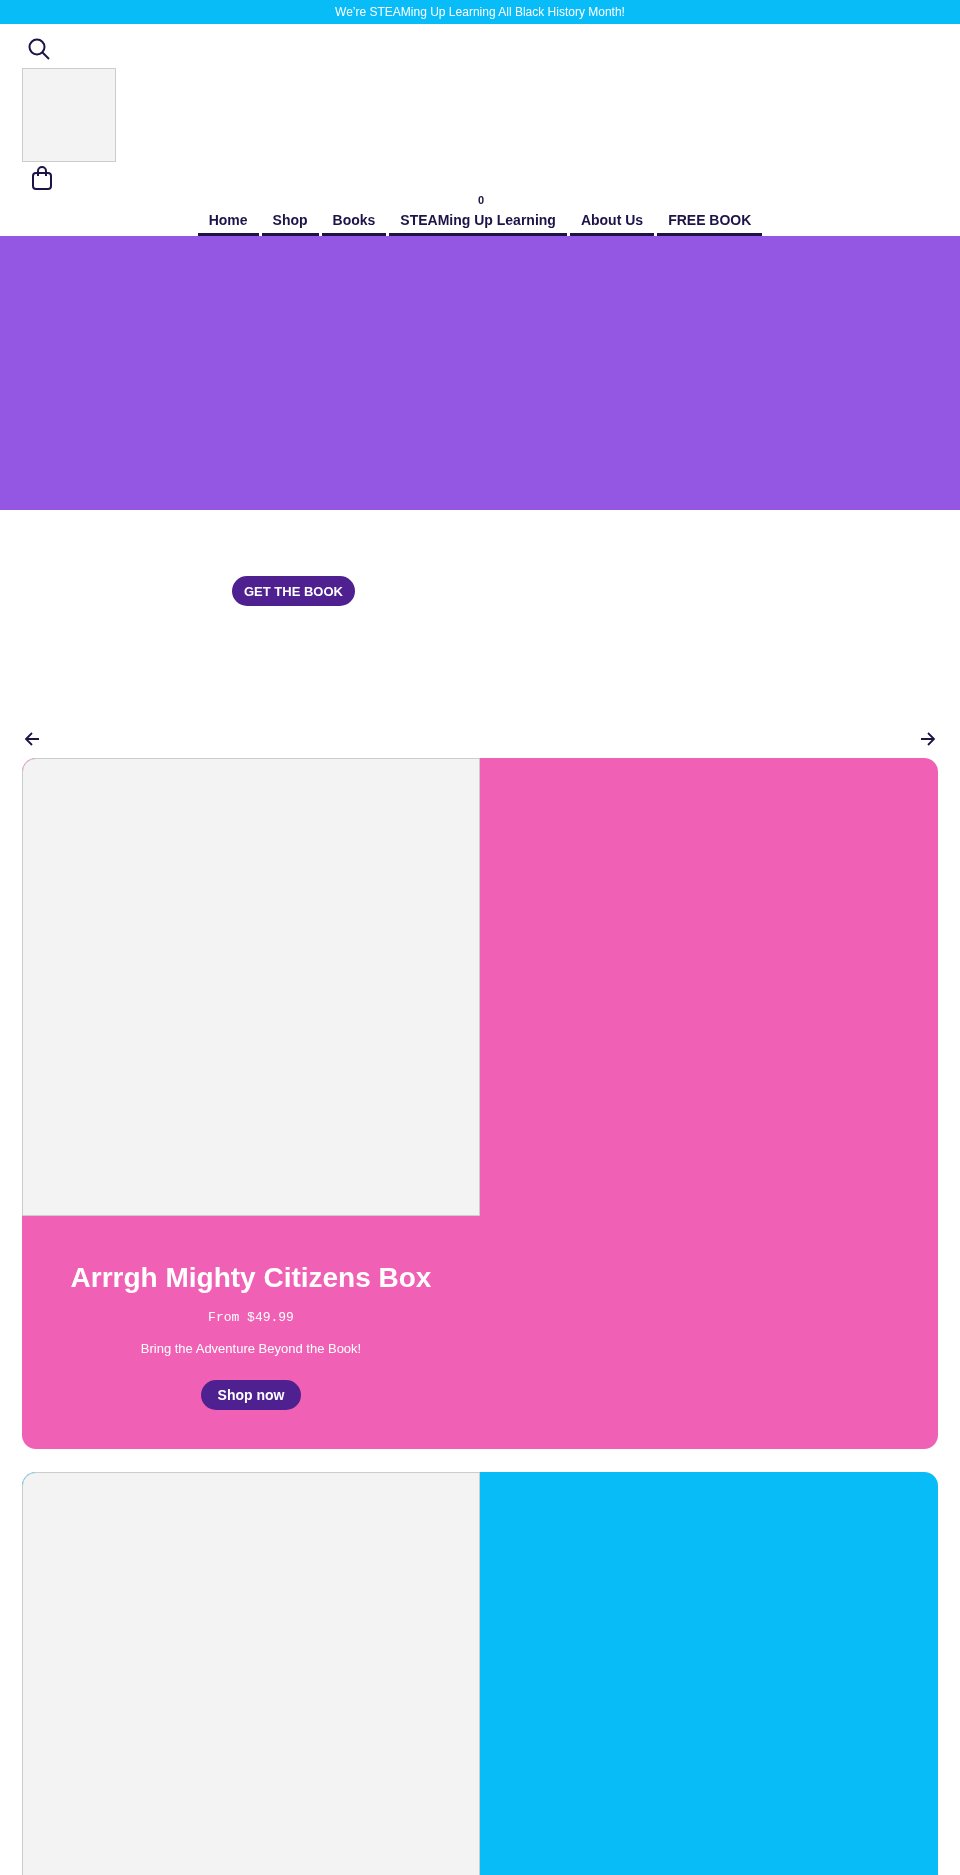 The height and width of the screenshot is (1875, 960). Describe the element at coordinates (39, 49) in the screenshot. I see `search-icon` at that location.